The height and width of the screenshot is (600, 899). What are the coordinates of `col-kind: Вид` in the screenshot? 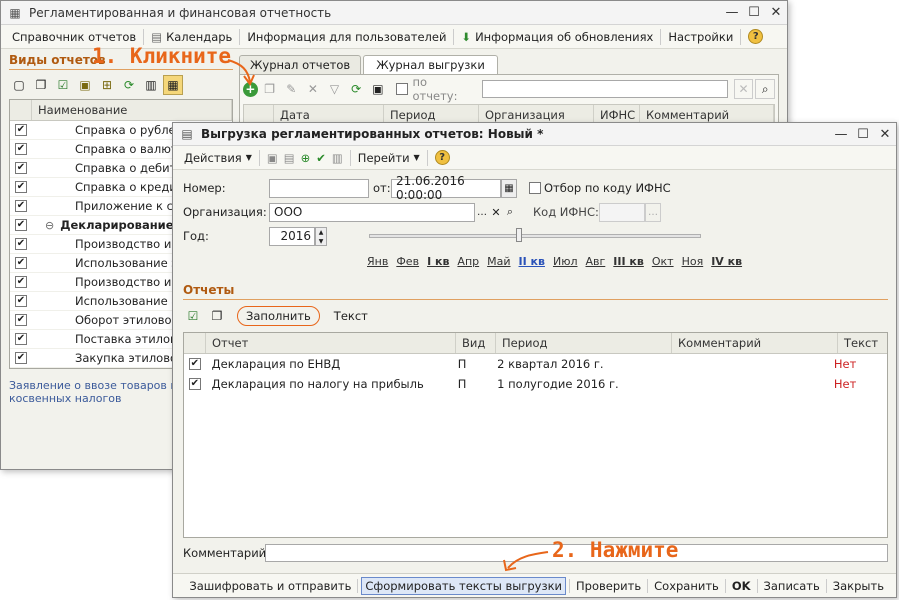 It's located at (476, 343).